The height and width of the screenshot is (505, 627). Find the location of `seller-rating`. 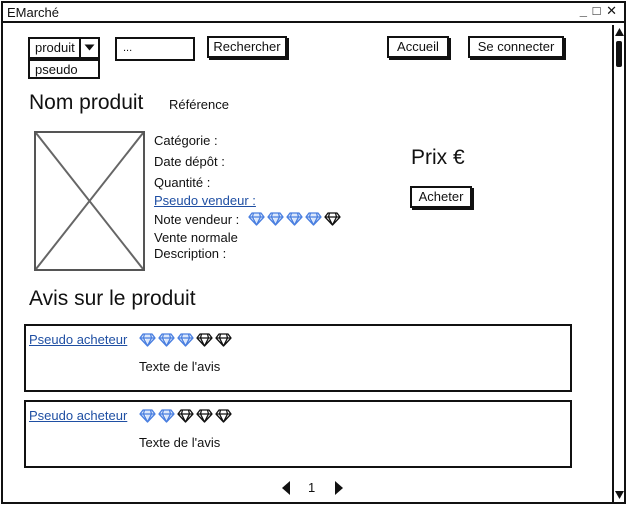

seller-rating is located at coordinates (294, 219).